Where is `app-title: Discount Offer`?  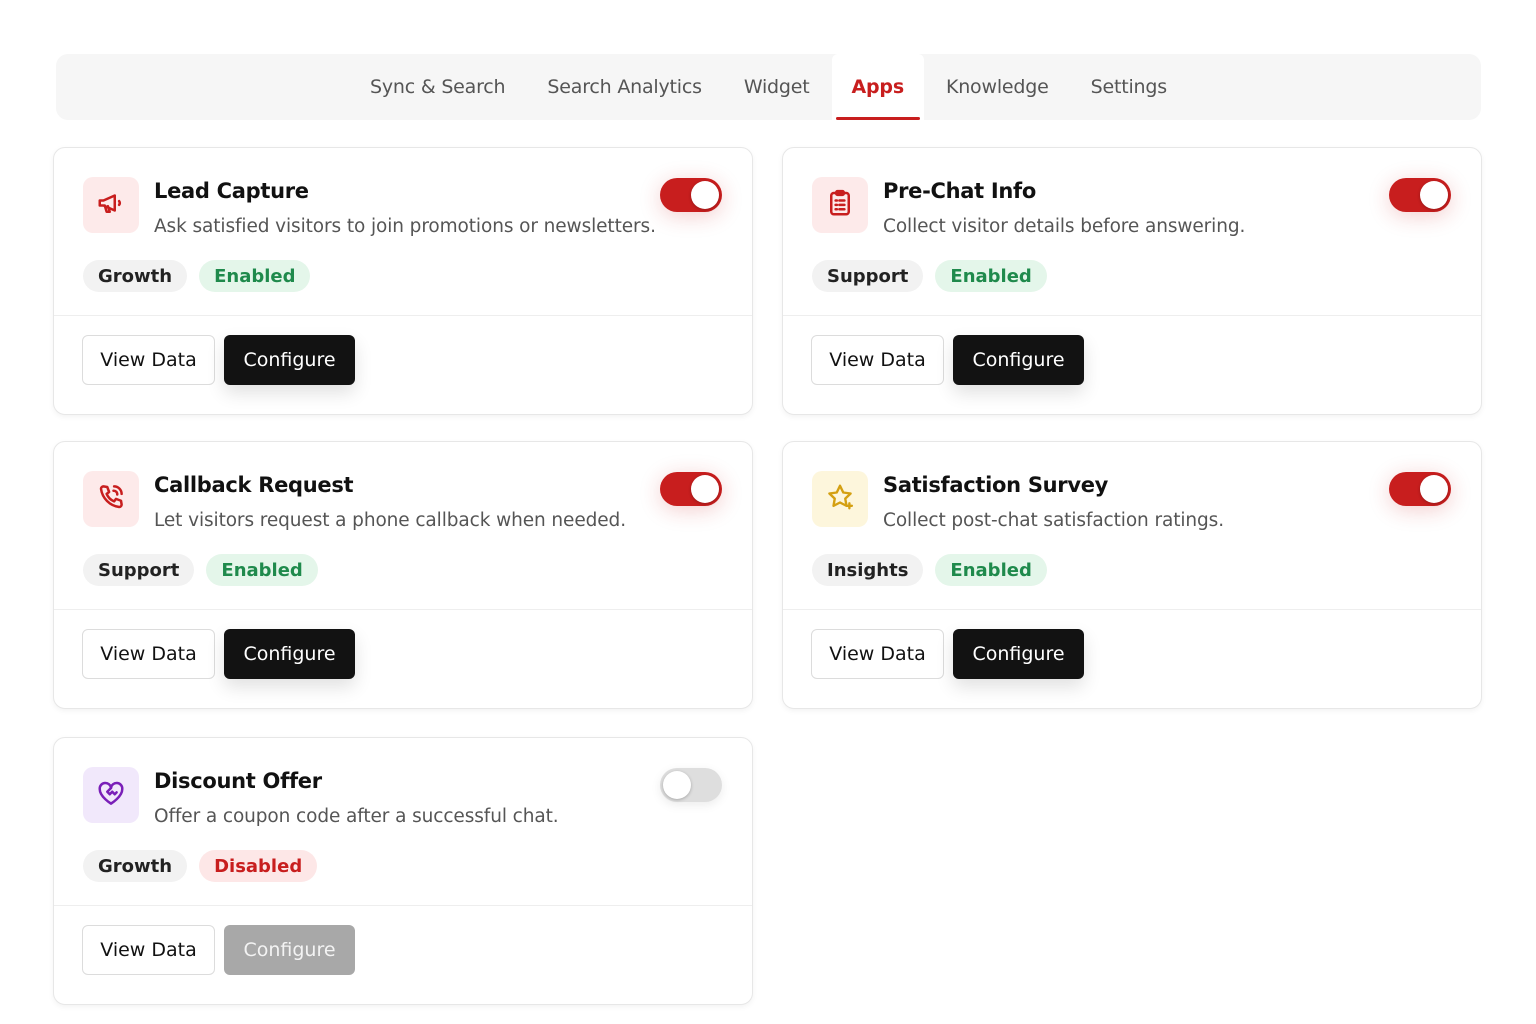 app-title: Discount Offer is located at coordinates (238, 781).